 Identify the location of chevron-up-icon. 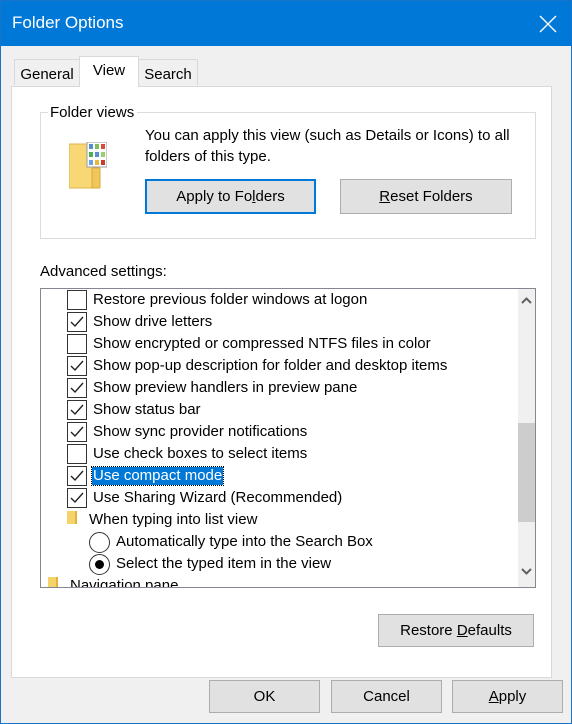
(526, 300).